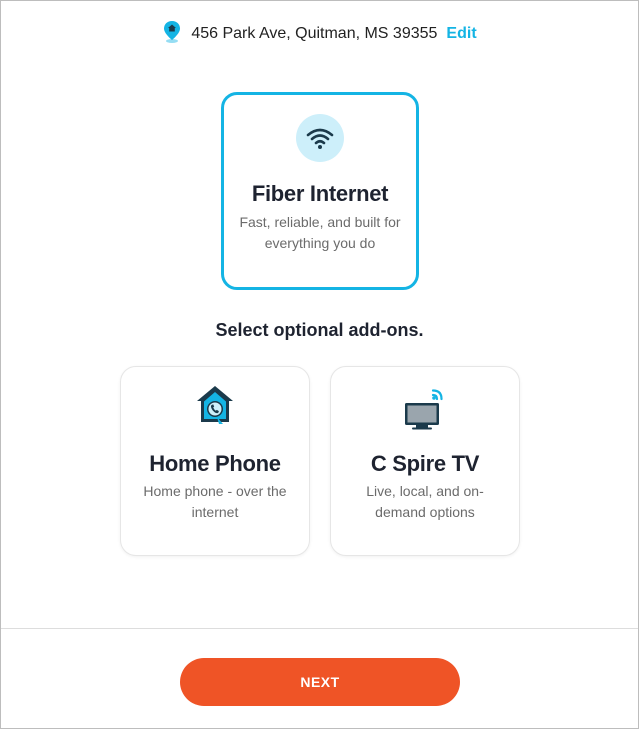 Image resolution: width=639 pixels, height=729 pixels. I want to click on fiber-internet-title: Fiber Internet, so click(320, 193).